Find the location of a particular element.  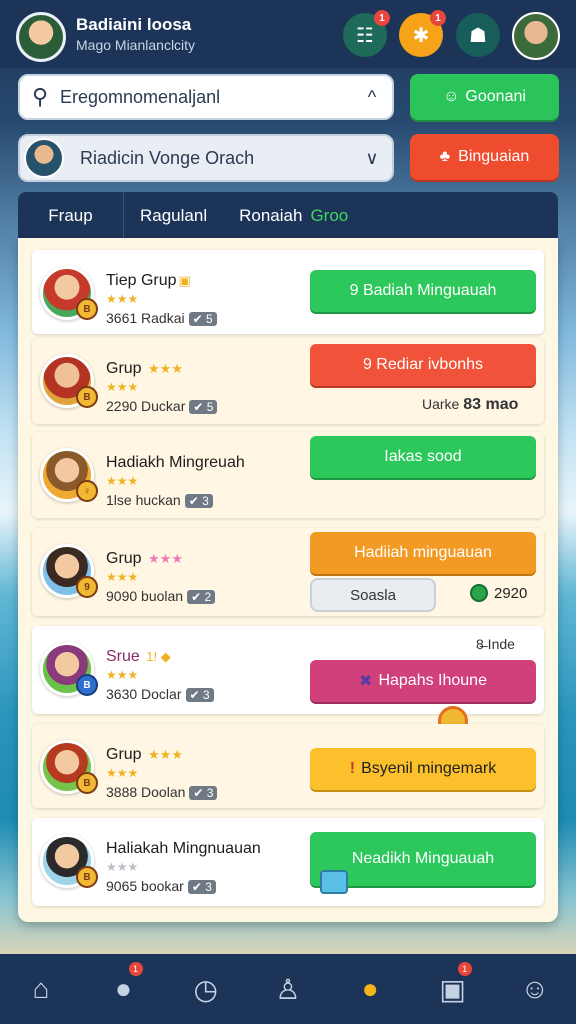

nav-profile-badge: 1 is located at coordinates (135, 969).